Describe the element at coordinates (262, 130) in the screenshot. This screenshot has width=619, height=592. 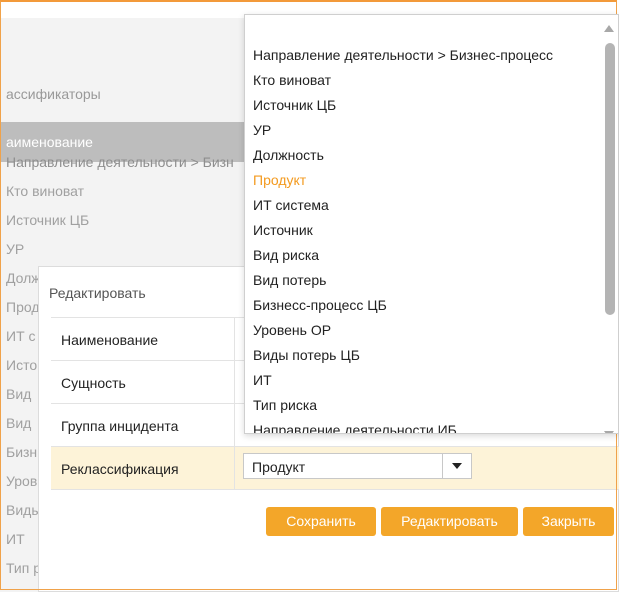
I see `dropdown-option: УР` at that location.